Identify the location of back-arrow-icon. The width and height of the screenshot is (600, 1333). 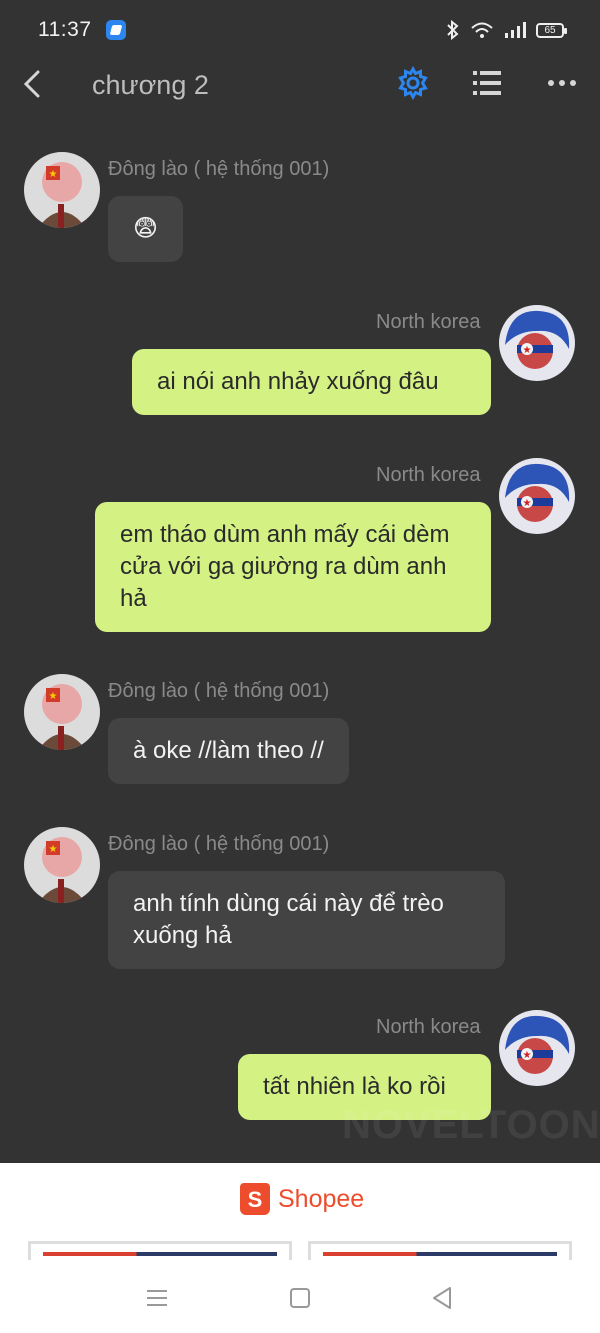
(34, 84).